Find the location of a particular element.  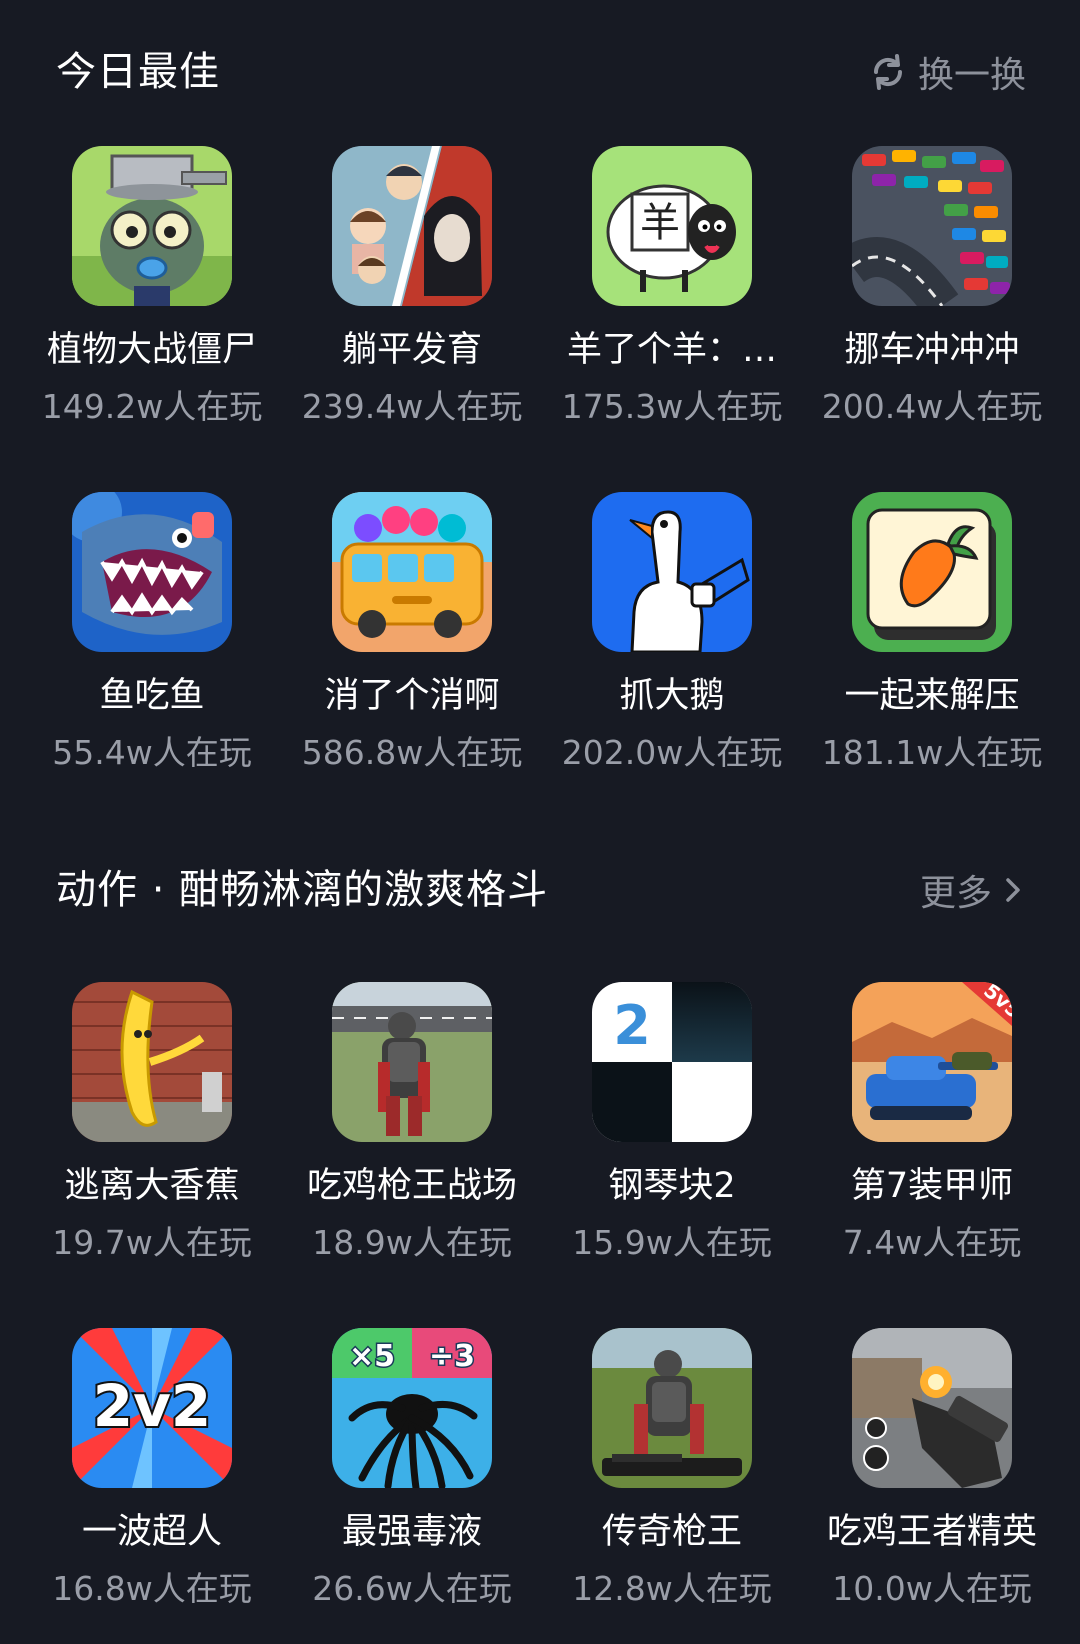

game-players: 200.4w人在玩 is located at coordinates (932, 406).